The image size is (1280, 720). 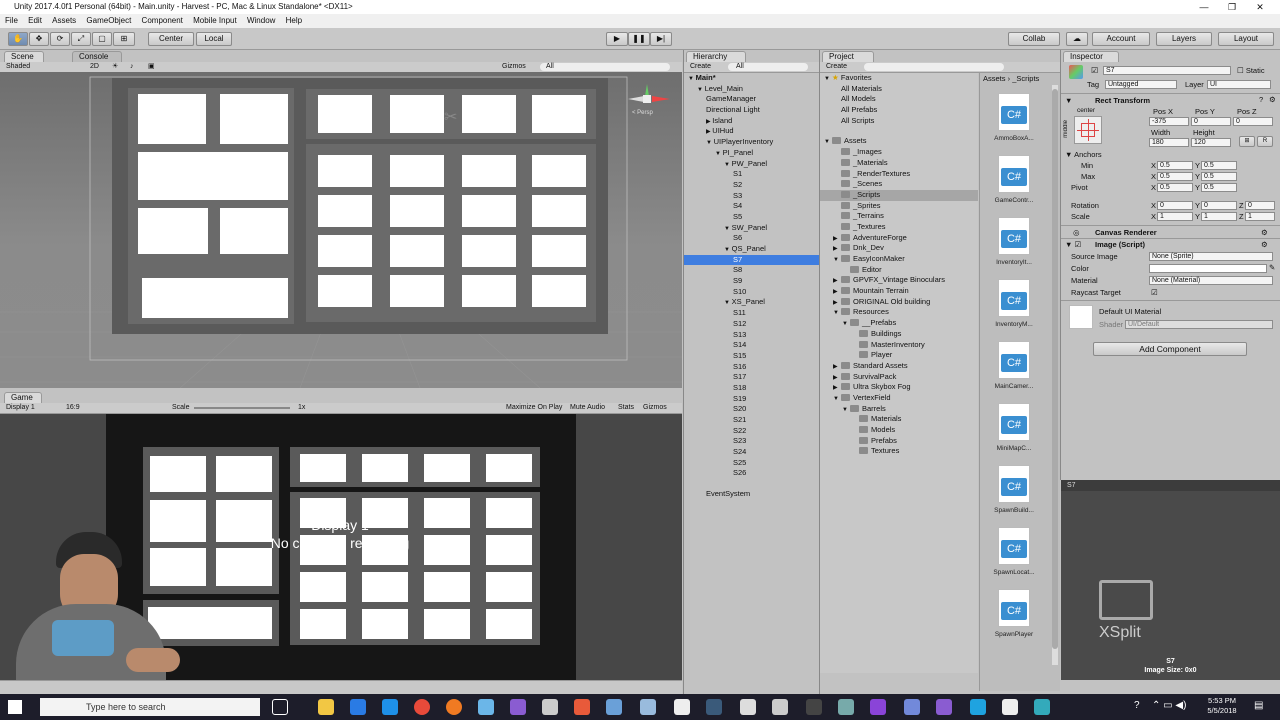 What do you see at coordinates (1169, 121) in the screenshot?
I see `posx-field: -375` at bounding box center [1169, 121].